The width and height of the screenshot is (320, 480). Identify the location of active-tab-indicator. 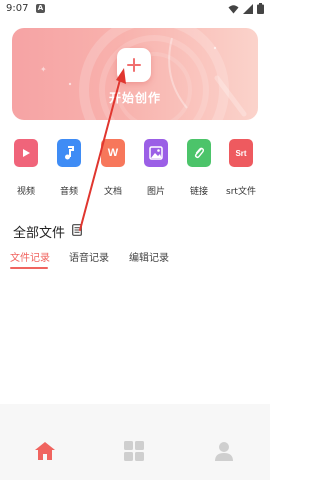
(29, 268).